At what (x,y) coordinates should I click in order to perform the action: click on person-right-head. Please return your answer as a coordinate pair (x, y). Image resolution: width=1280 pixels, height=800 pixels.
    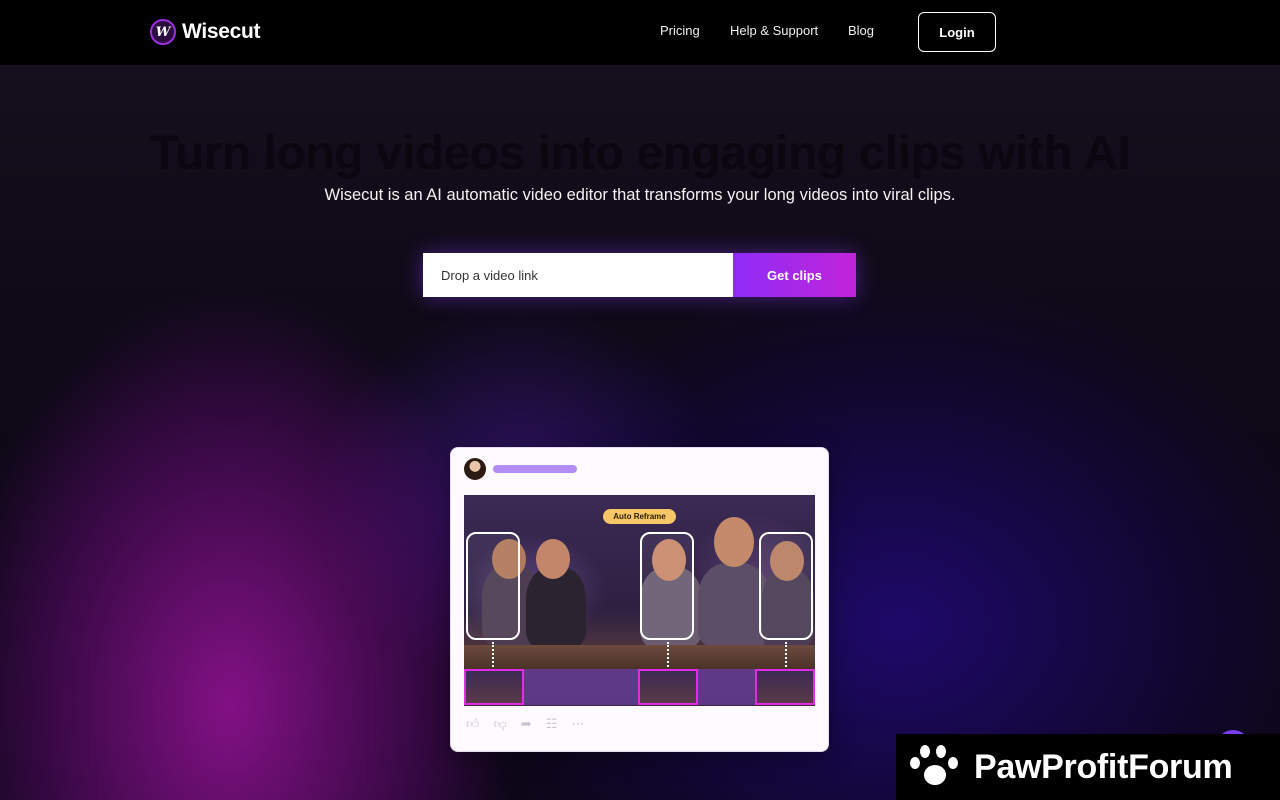
    Looking at the image, I should click on (734, 542).